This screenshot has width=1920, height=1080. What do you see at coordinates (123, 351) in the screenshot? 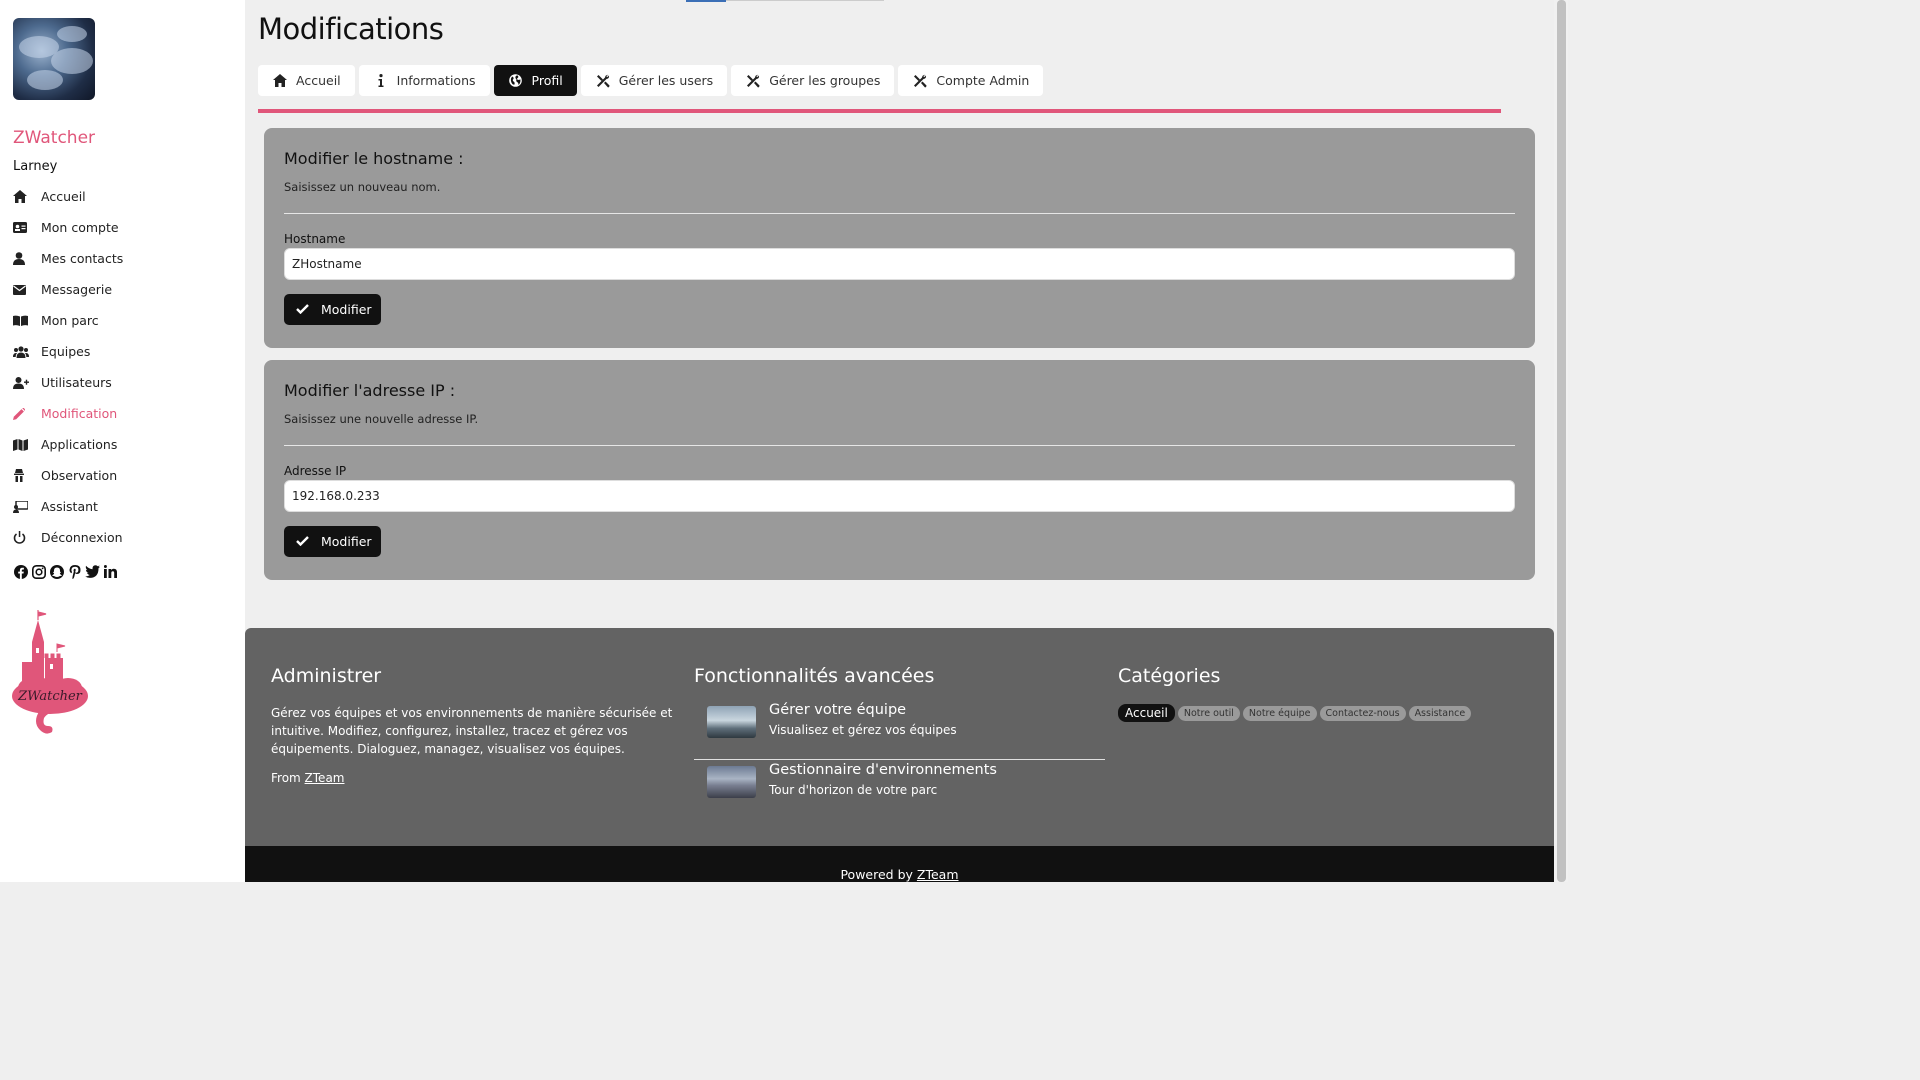
I see `sidebar-item-equipes: Equipes` at bounding box center [123, 351].